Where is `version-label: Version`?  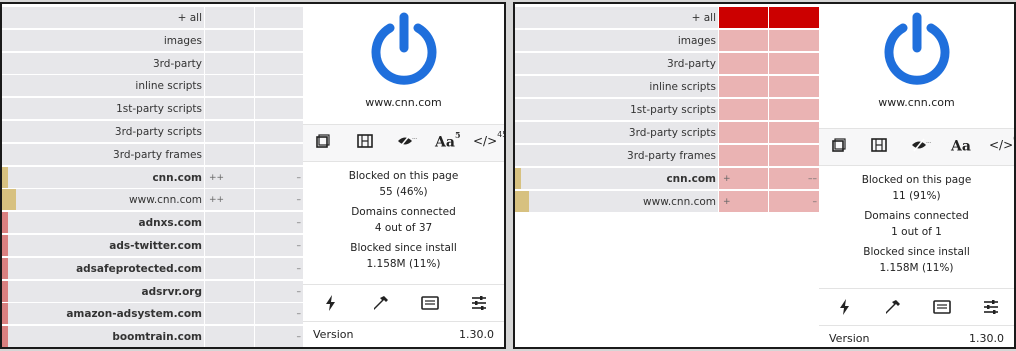
version-label: Version is located at coordinates (849, 338).